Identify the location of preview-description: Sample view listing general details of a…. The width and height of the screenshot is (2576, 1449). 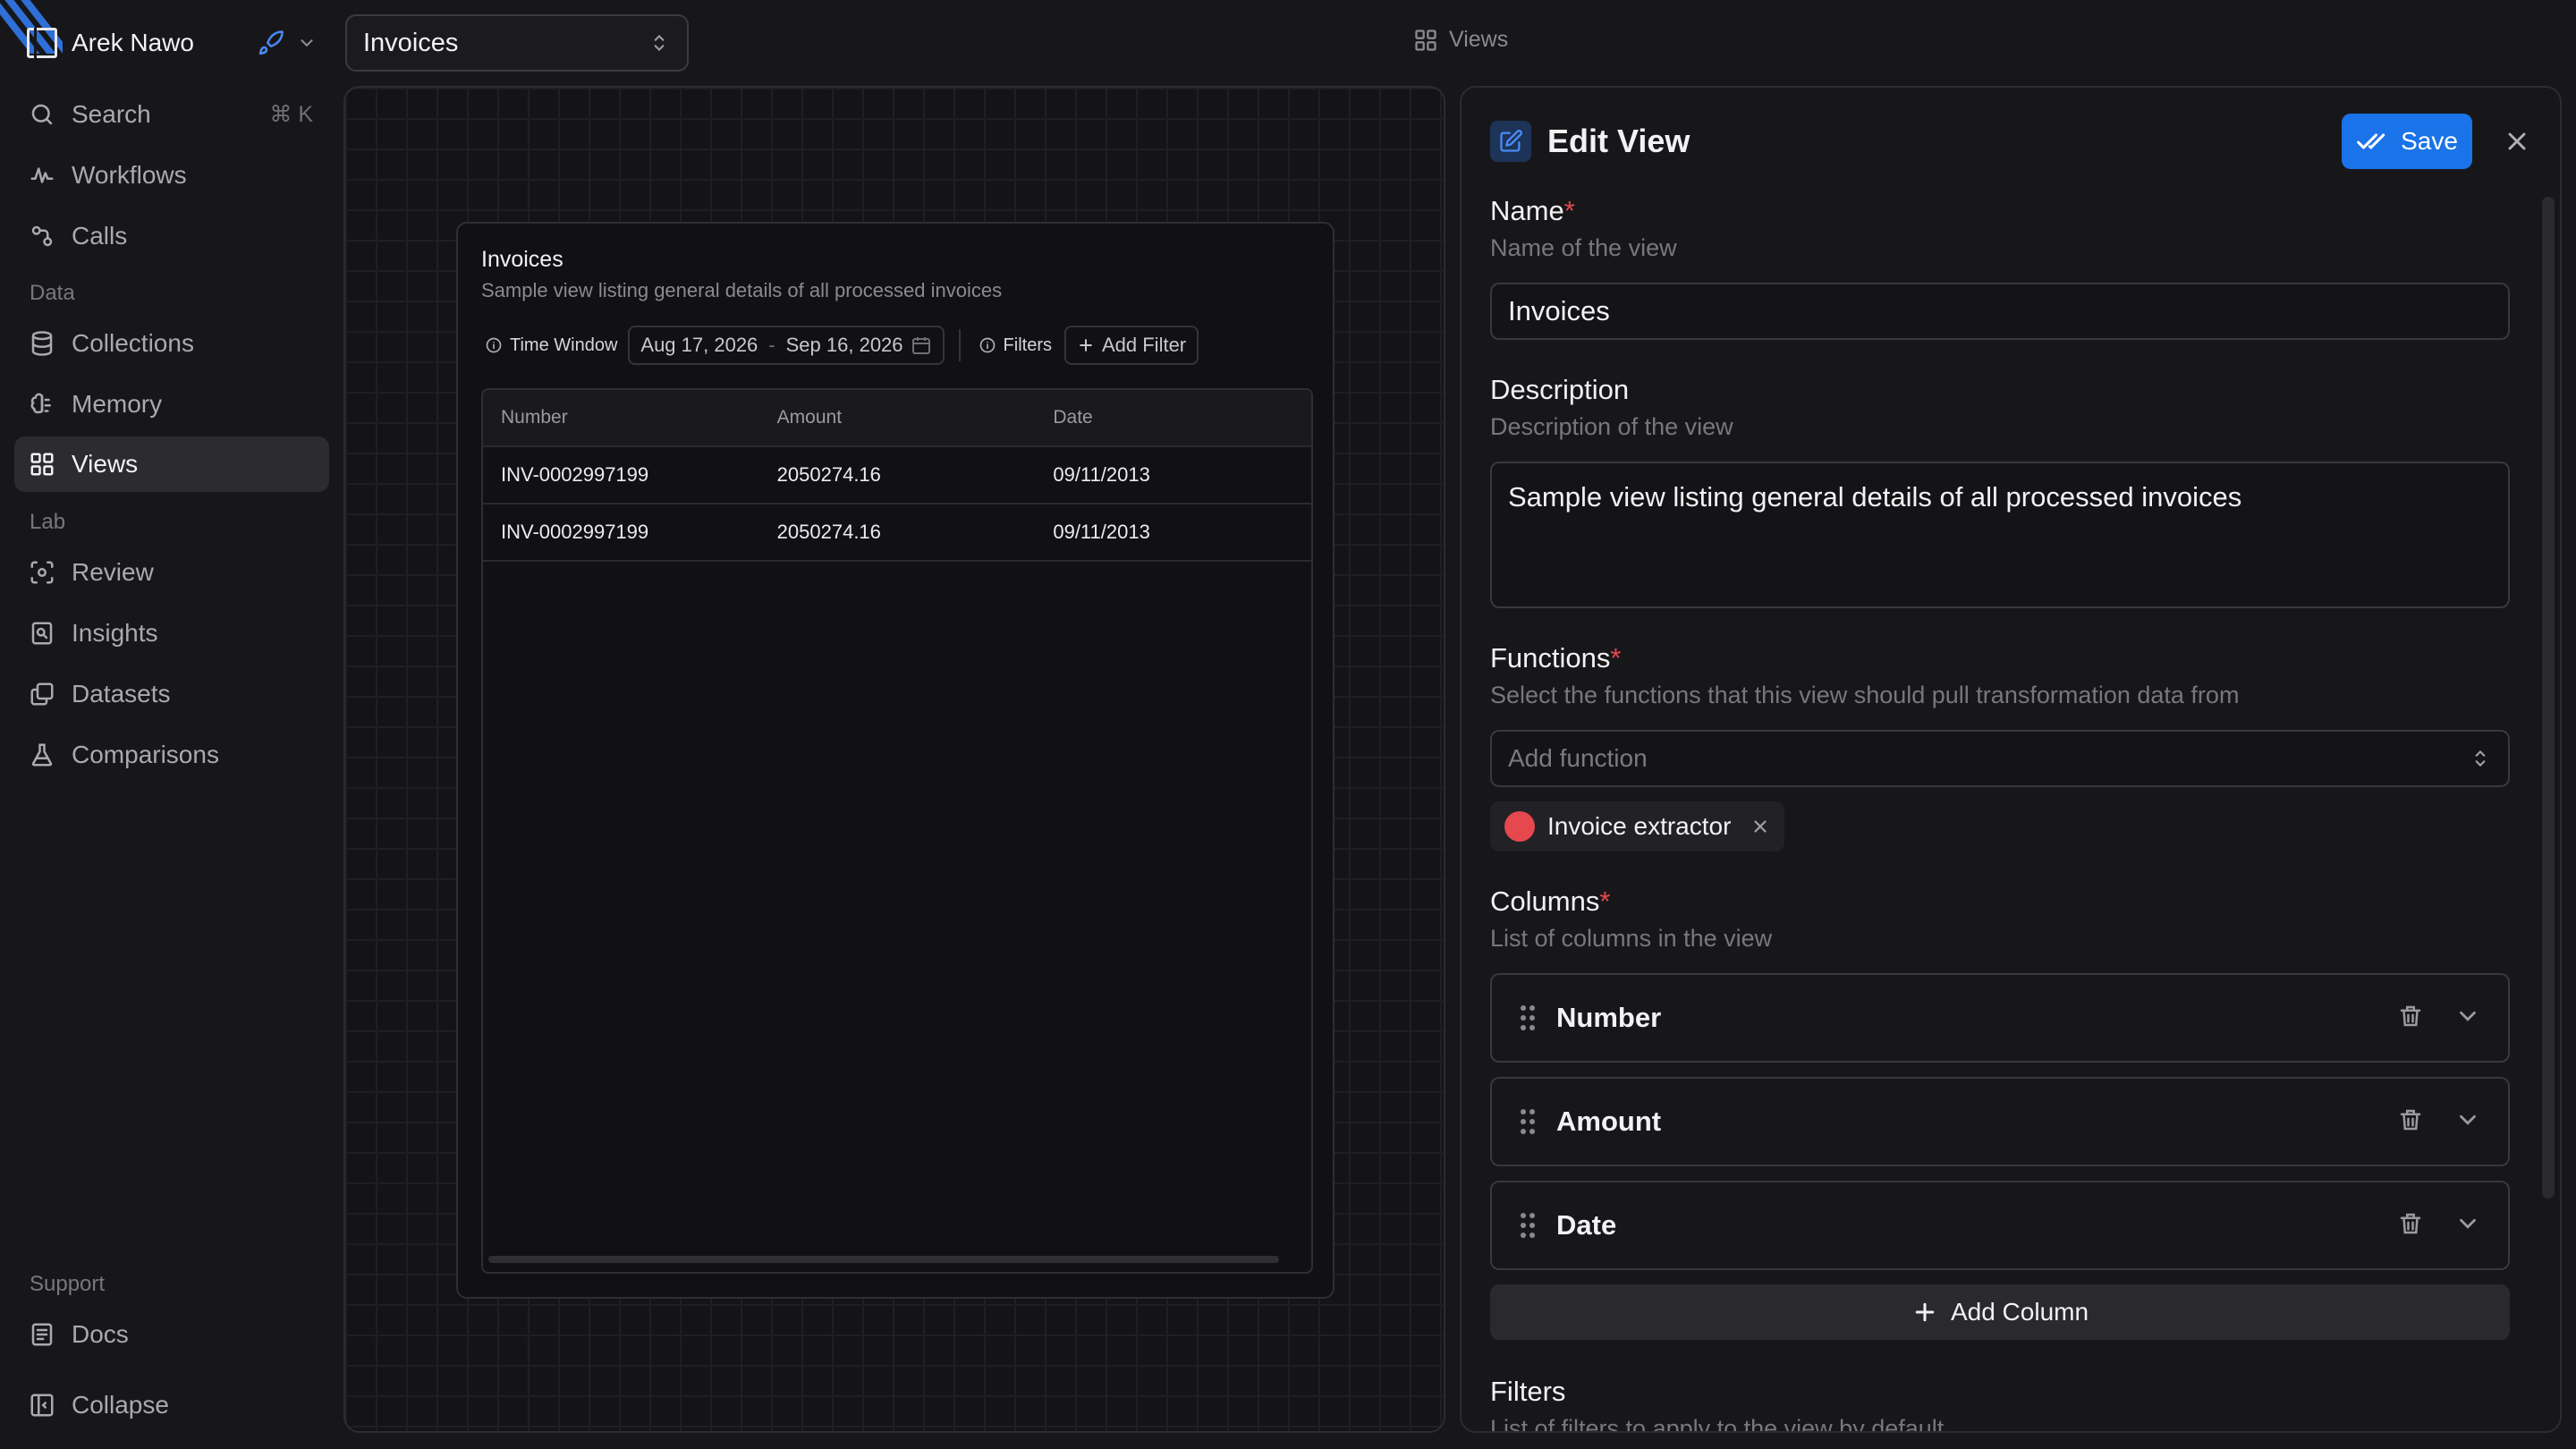
(742, 290).